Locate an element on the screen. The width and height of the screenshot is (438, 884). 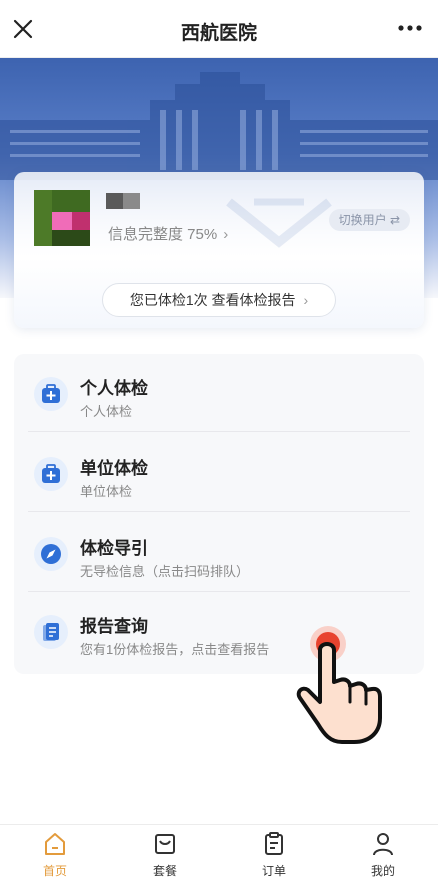
avatar is located at coordinates (62, 218).